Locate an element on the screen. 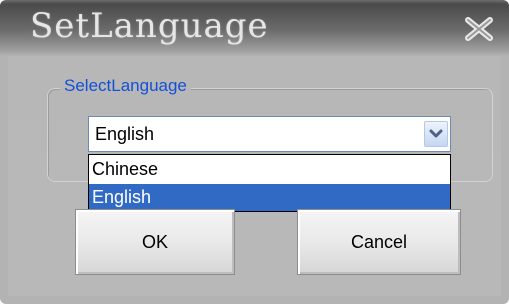  language-select: English is located at coordinates (269, 134).